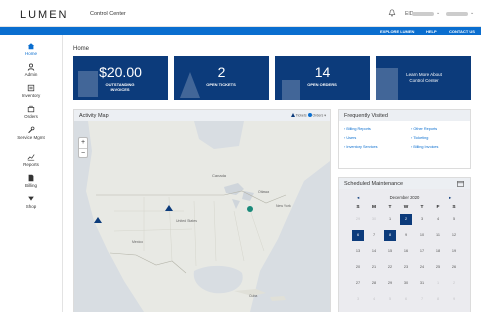  I want to click on map-legend: Tickets Orders ▾, so click(308, 115).